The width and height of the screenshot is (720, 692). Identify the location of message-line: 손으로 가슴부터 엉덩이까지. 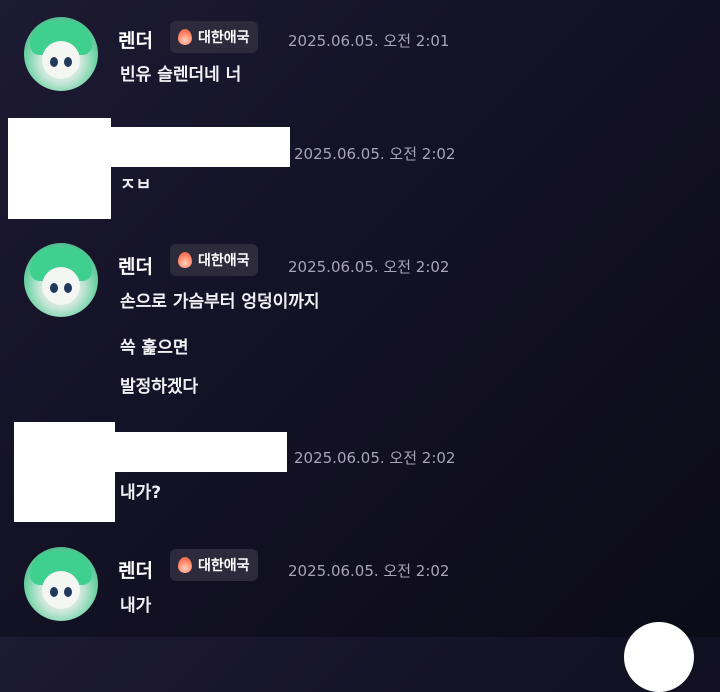
(220, 302).